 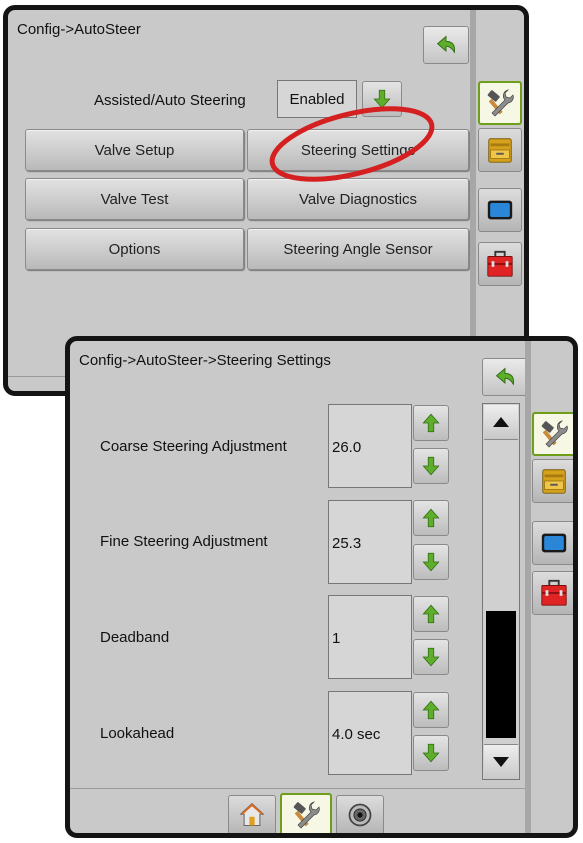 I want to click on home-tab, so click(x=252, y=814).